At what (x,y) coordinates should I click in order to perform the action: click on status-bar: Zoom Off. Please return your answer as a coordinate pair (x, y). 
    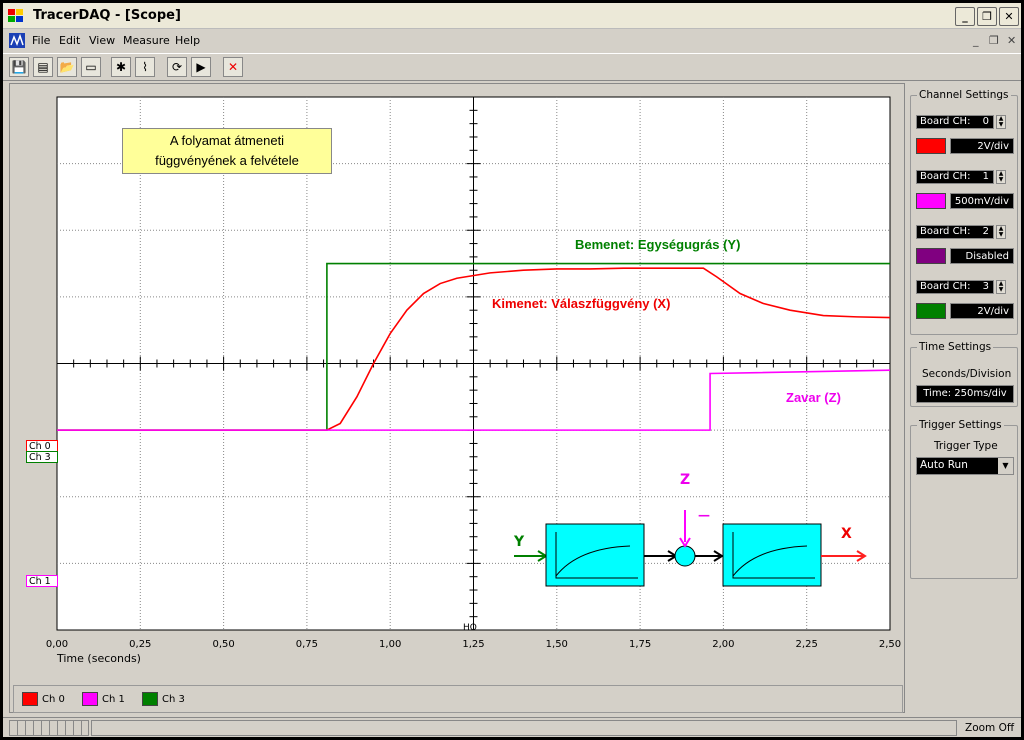
    Looking at the image, I should click on (512, 727).